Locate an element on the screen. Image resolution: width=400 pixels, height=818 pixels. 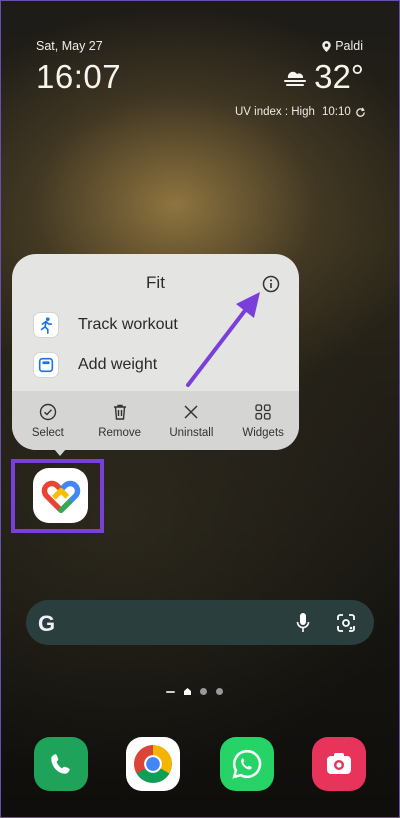
phone-app-icon is located at coordinates (61, 764).